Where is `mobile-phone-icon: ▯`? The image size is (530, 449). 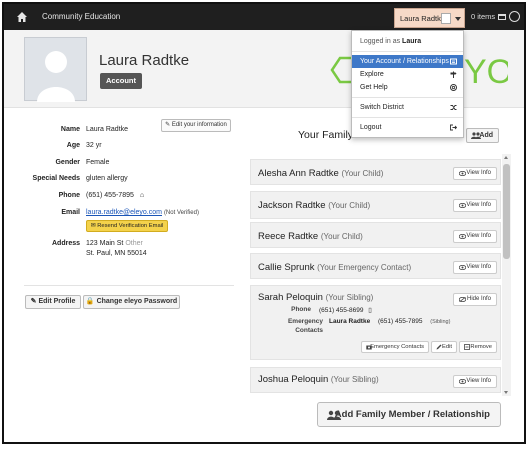
mobile-phone-icon: ▯ is located at coordinates (370, 310).